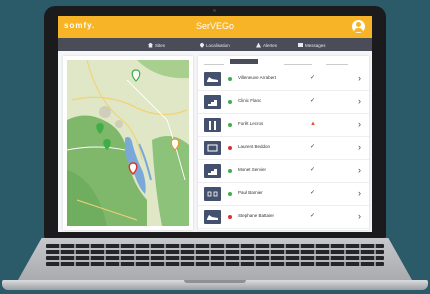 The height and width of the screenshot is (294, 430). Describe the element at coordinates (244, 61) in the screenshot. I see `filter-dropdown-selected` at that location.